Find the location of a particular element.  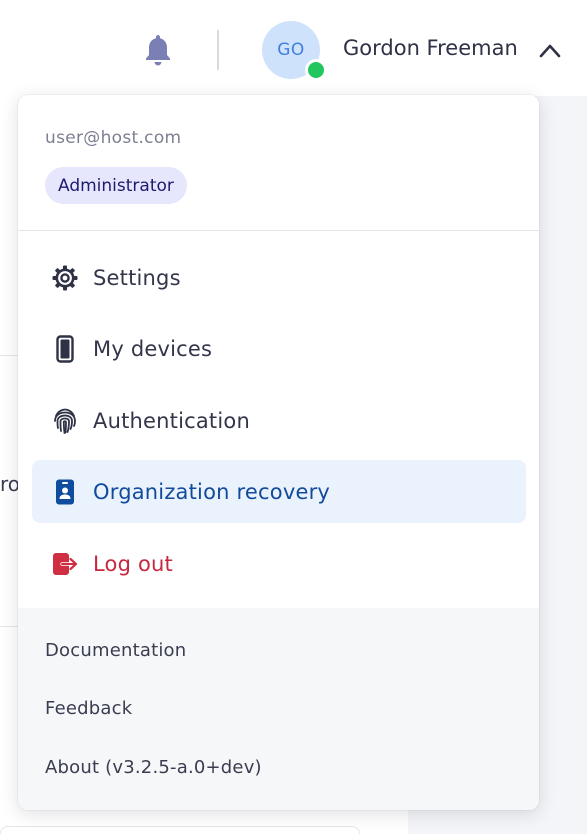

chevron-up-icon is located at coordinates (550, 50).